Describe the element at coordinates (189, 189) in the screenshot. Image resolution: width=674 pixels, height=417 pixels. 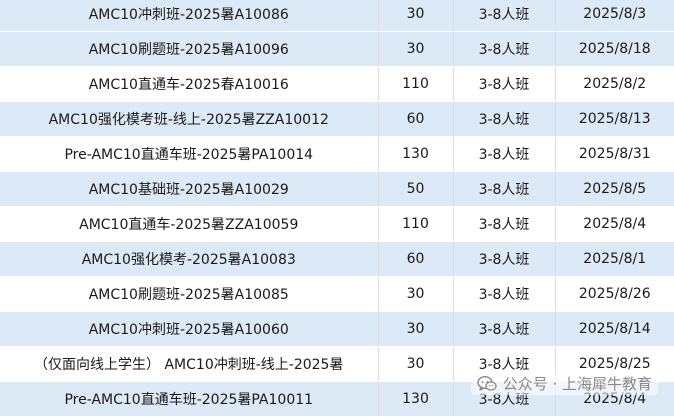
I see `course-name-cell: AMC10基础班-2025暑A10029` at that location.